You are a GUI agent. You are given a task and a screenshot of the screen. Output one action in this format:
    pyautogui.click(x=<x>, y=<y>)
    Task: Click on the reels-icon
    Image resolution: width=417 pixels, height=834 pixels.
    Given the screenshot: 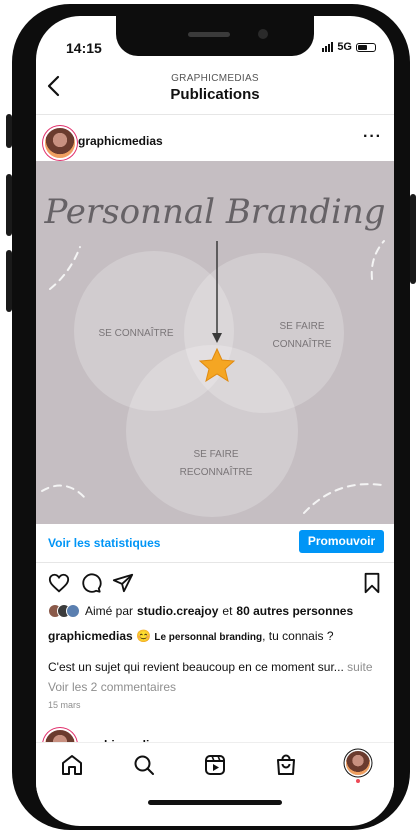 What is the action you would take?
    pyautogui.click(x=215, y=767)
    